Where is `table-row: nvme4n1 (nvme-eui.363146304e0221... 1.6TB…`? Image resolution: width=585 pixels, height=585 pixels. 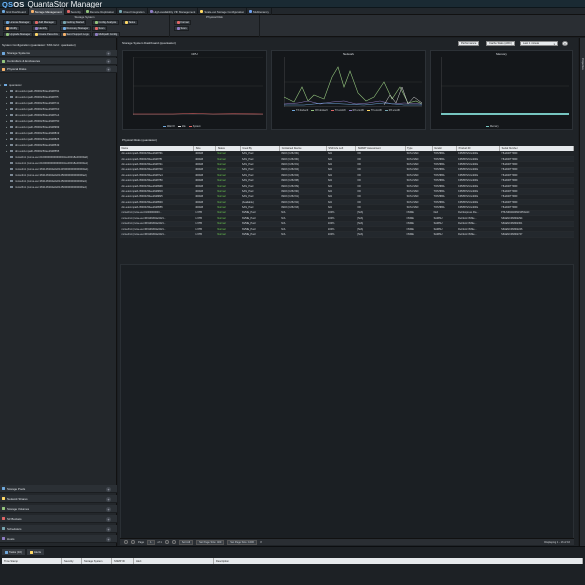 table-row: nvme4n1 (nvme-eui.363146304e0221... 1.6TB… is located at coordinates (347, 234).